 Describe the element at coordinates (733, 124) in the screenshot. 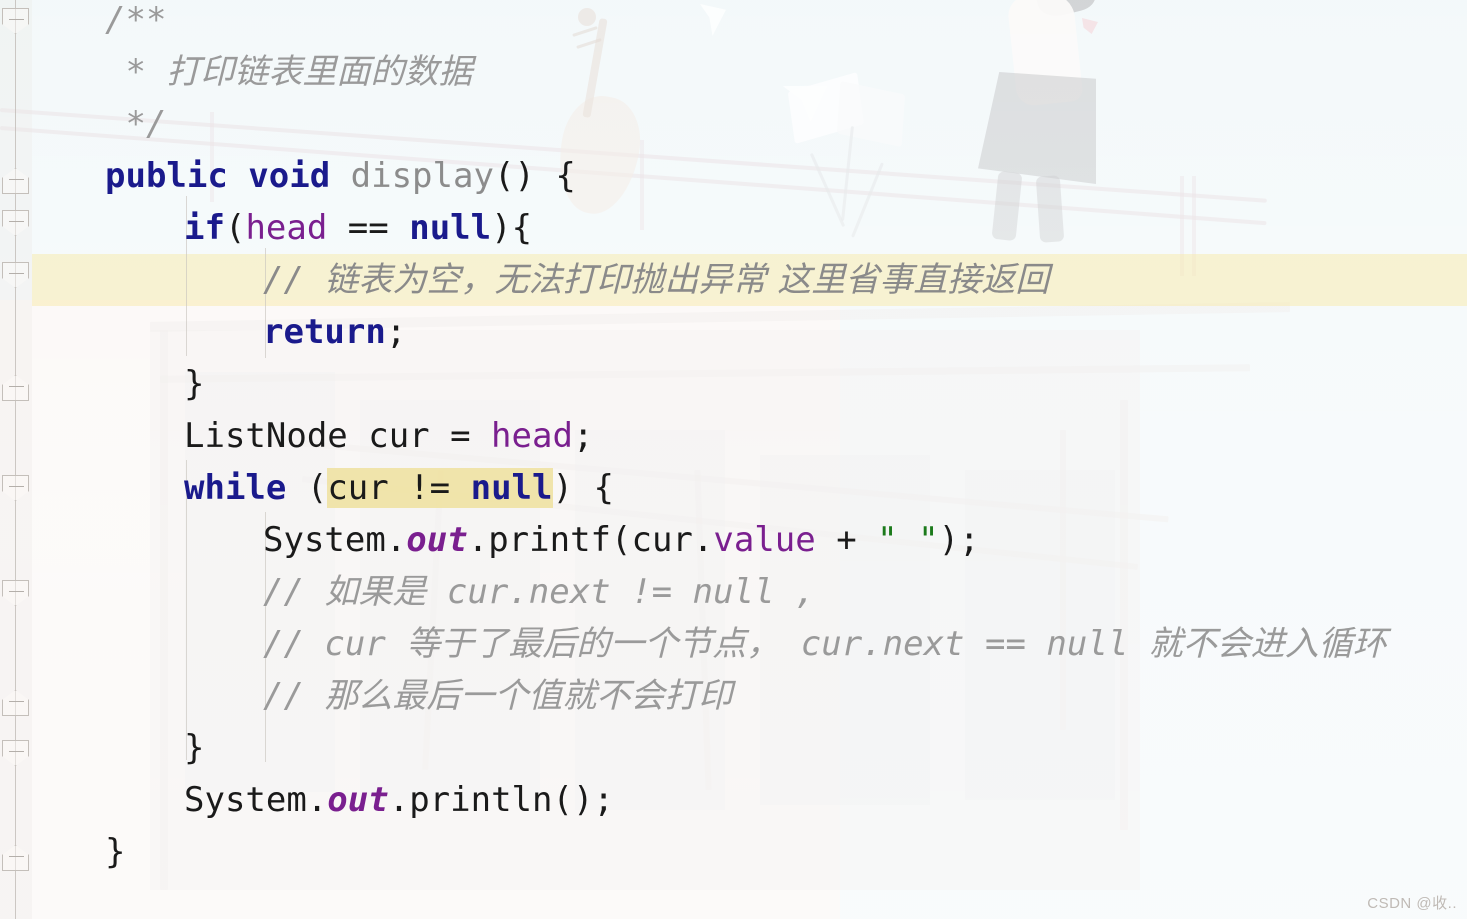

I see `code-line-3: */` at that location.